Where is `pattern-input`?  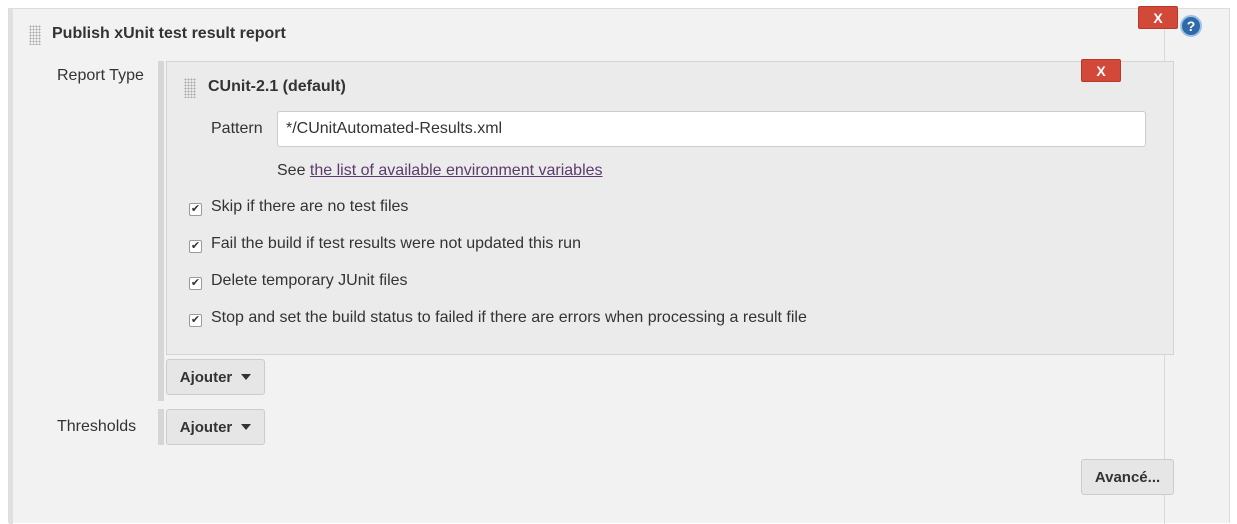
pattern-input is located at coordinates (711, 129).